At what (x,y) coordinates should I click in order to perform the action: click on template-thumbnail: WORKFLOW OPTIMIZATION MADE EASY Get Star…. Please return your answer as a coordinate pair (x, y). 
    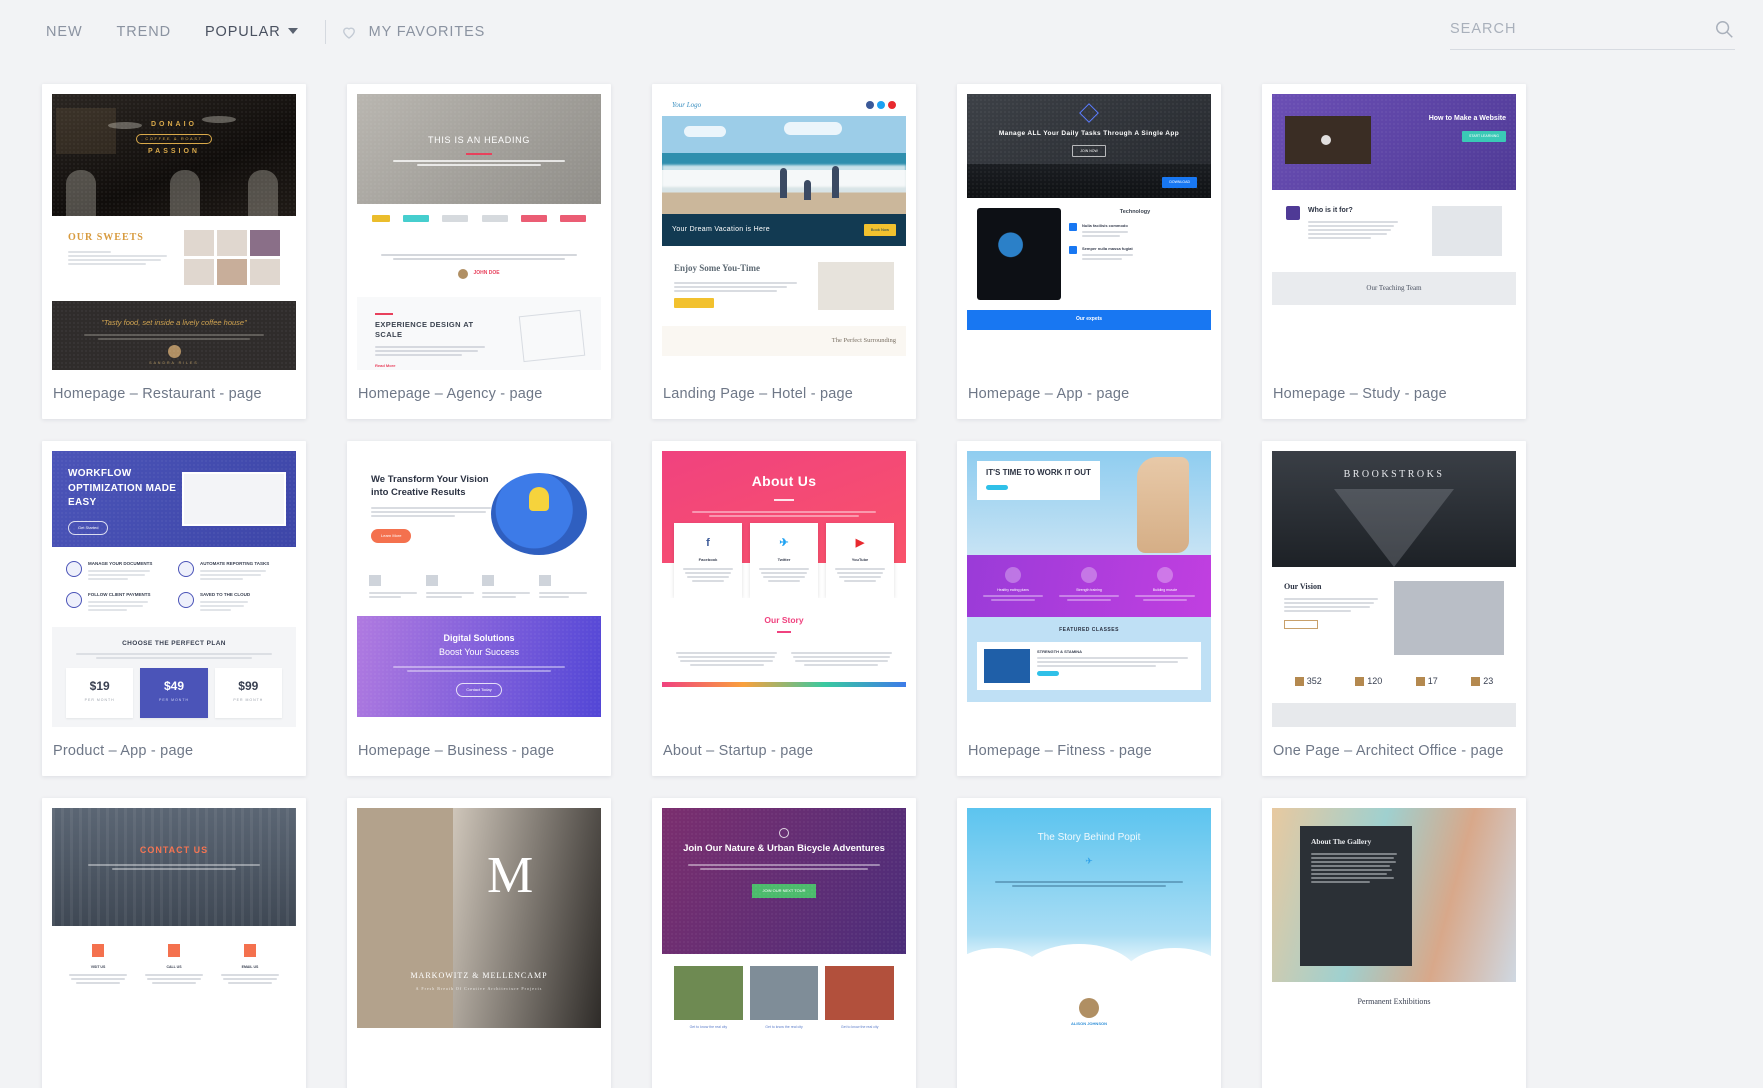
    Looking at the image, I should click on (174, 589).